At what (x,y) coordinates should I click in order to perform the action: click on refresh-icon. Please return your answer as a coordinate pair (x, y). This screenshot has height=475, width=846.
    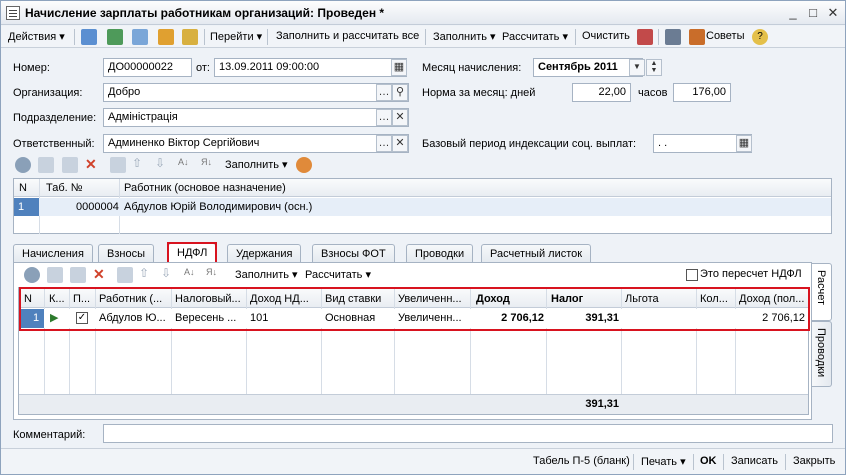
    Looking at the image, I should click on (115, 37).